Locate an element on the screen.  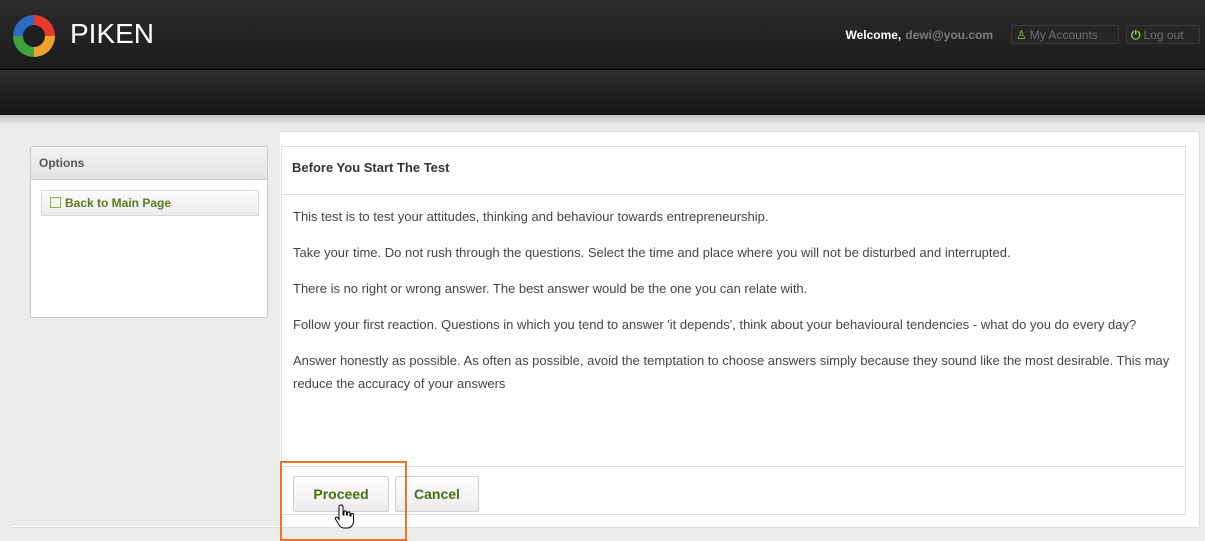
options-title: Options is located at coordinates (149, 163).